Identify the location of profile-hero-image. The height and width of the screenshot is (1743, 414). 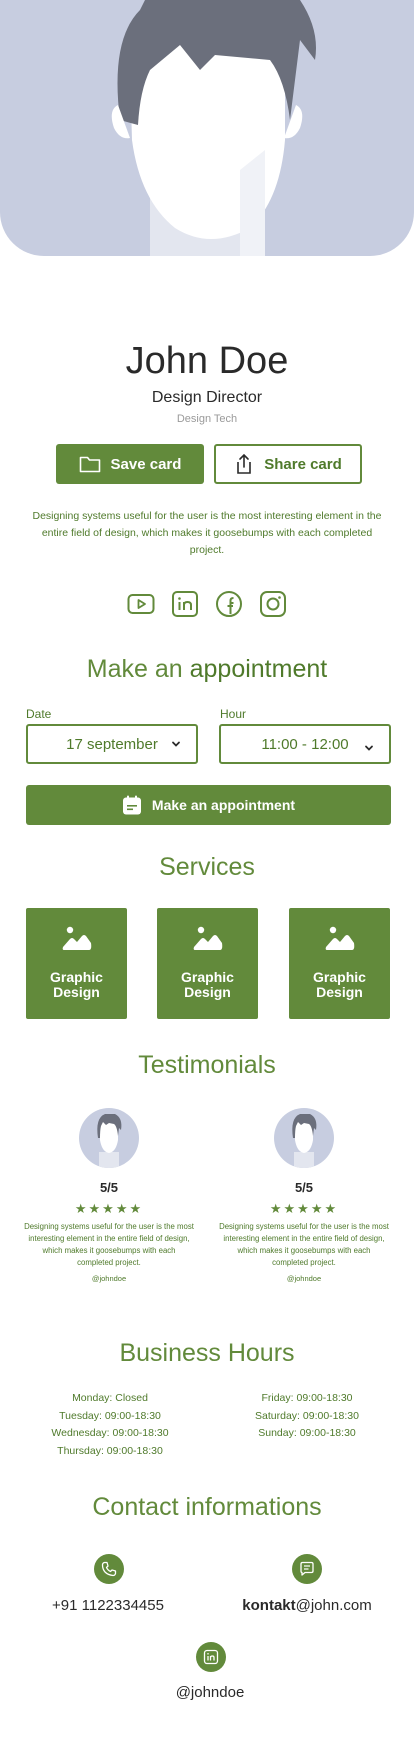
(207, 128).